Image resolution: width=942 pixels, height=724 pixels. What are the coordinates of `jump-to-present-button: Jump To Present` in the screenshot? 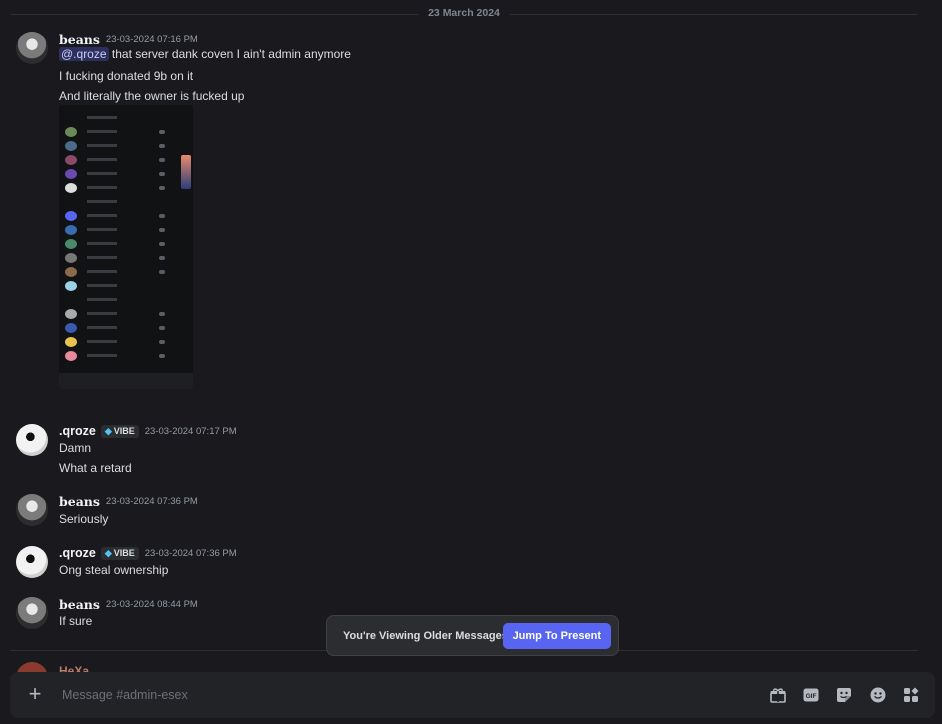 It's located at (556, 636).